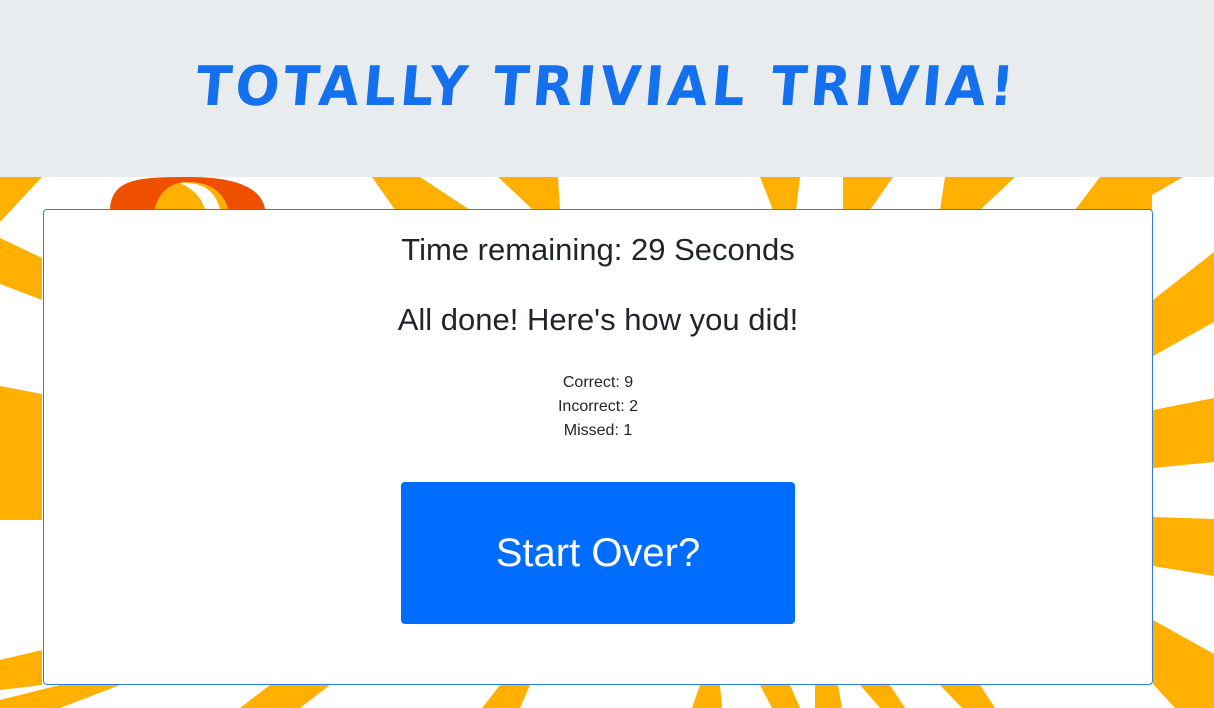  What do you see at coordinates (598, 382) in the screenshot?
I see `correct-count: Correct: 9` at bounding box center [598, 382].